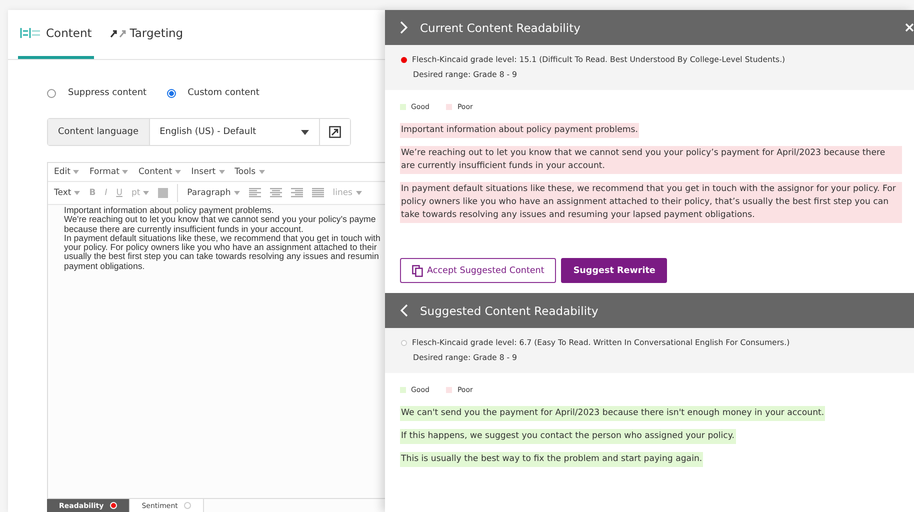  I want to click on radio-option: Suppress content, so click(97, 93).